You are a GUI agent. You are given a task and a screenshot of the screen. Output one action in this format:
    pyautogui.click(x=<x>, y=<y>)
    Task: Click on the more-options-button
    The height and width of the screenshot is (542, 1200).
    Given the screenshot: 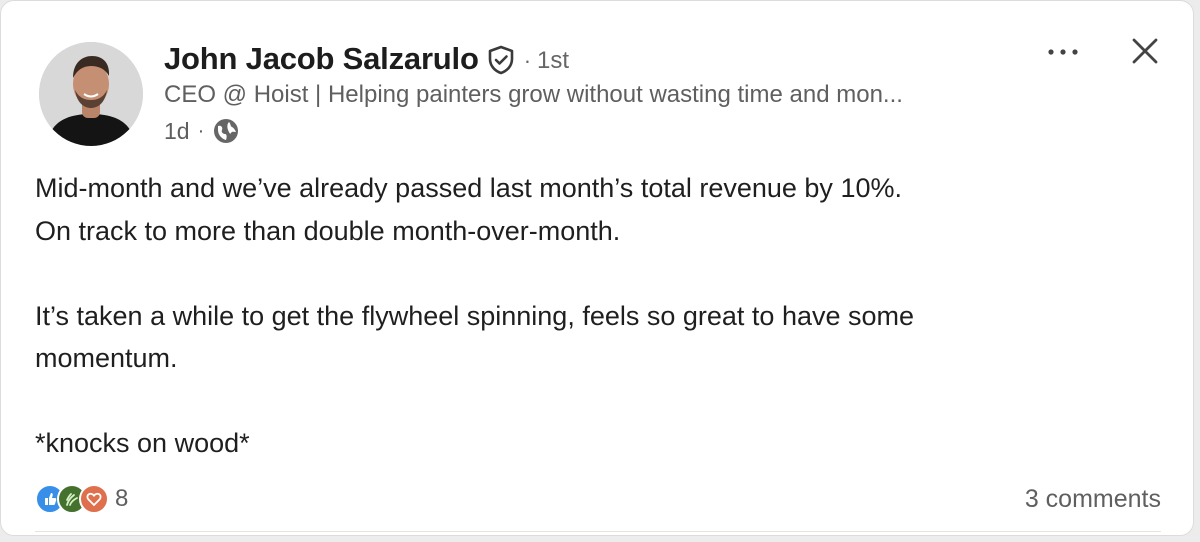 What is the action you would take?
    pyautogui.click(x=1063, y=53)
    